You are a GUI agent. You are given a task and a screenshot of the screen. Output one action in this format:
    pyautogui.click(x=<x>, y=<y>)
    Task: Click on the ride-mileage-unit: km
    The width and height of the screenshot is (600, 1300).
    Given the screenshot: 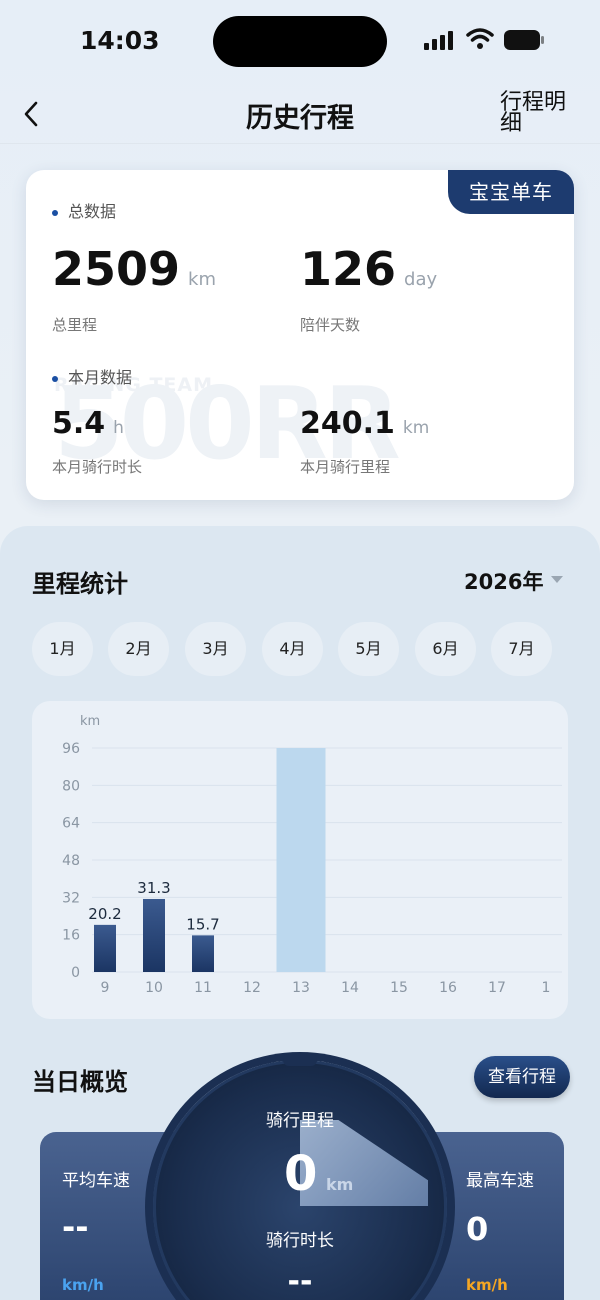 What is the action you would take?
    pyautogui.click(x=340, y=1184)
    